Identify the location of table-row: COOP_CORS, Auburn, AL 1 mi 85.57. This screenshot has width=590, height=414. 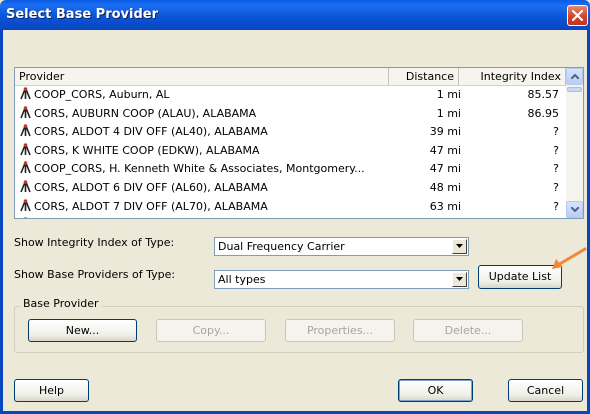
(290, 95).